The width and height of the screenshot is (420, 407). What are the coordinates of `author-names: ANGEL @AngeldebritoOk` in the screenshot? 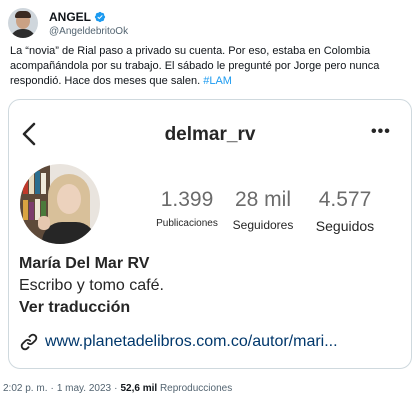 It's located at (88, 23).